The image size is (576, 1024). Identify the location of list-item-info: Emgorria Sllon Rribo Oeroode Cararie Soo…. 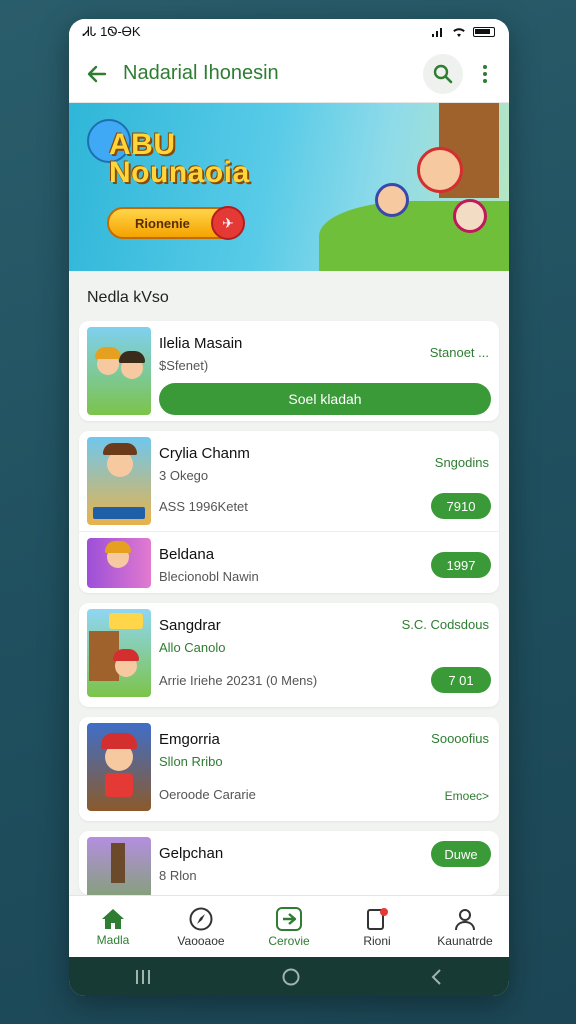
(325, 769).